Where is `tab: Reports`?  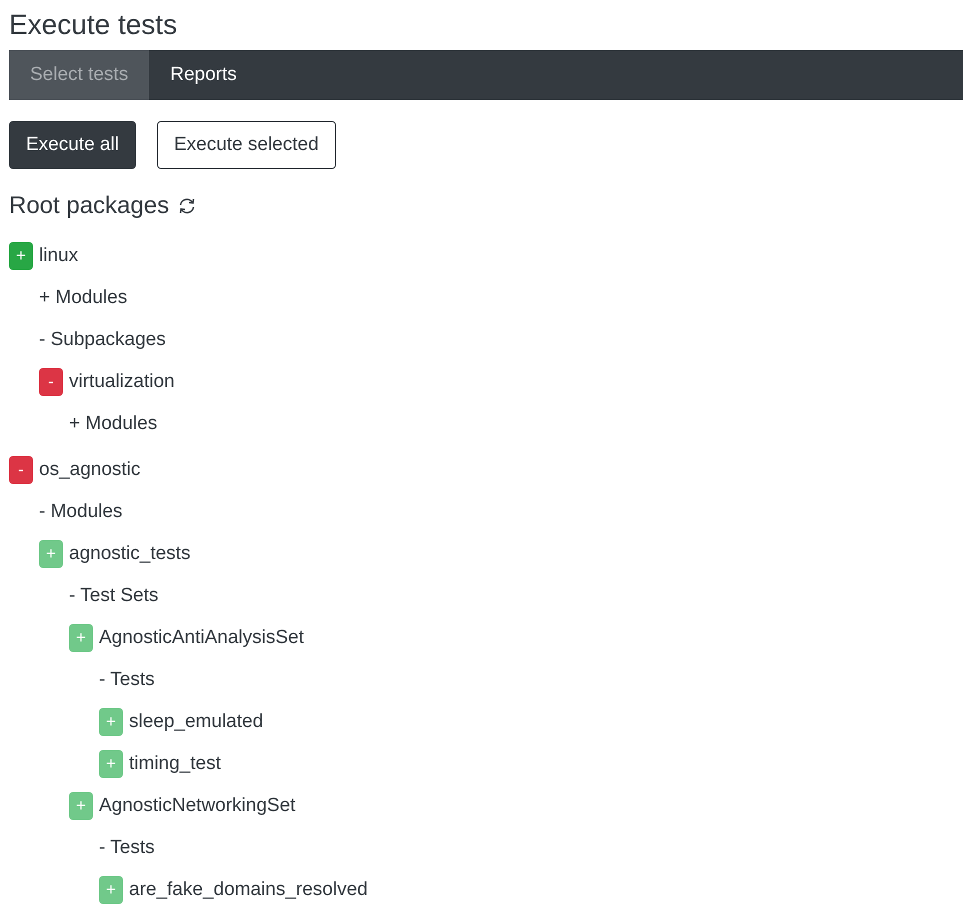
tab: Reports is located at coordinates (203, 75).